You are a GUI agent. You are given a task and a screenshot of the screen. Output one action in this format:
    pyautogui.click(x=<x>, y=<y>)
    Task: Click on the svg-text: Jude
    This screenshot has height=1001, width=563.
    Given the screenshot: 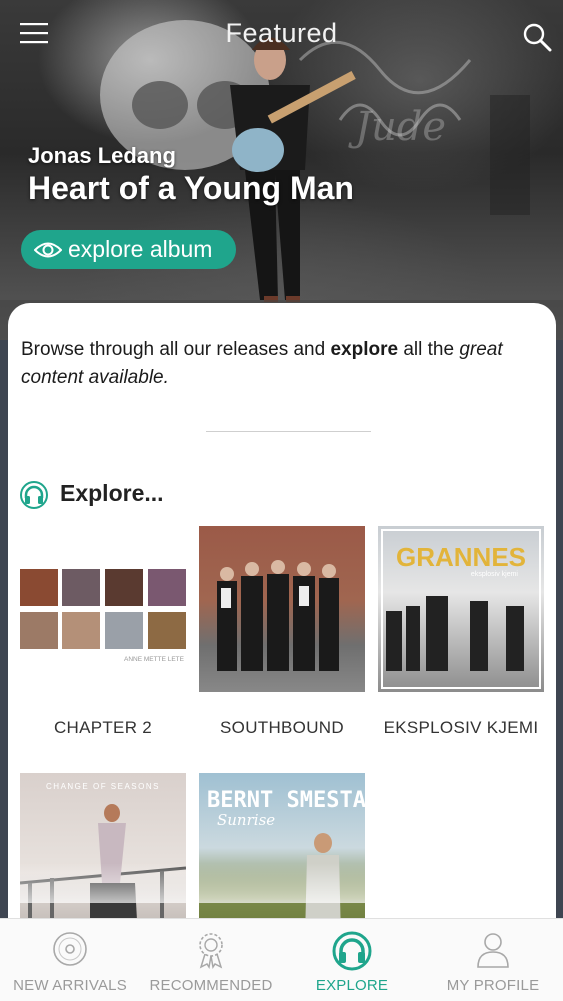 What is the action you would take?
    pyautogui.click(x=397, y=127)
    